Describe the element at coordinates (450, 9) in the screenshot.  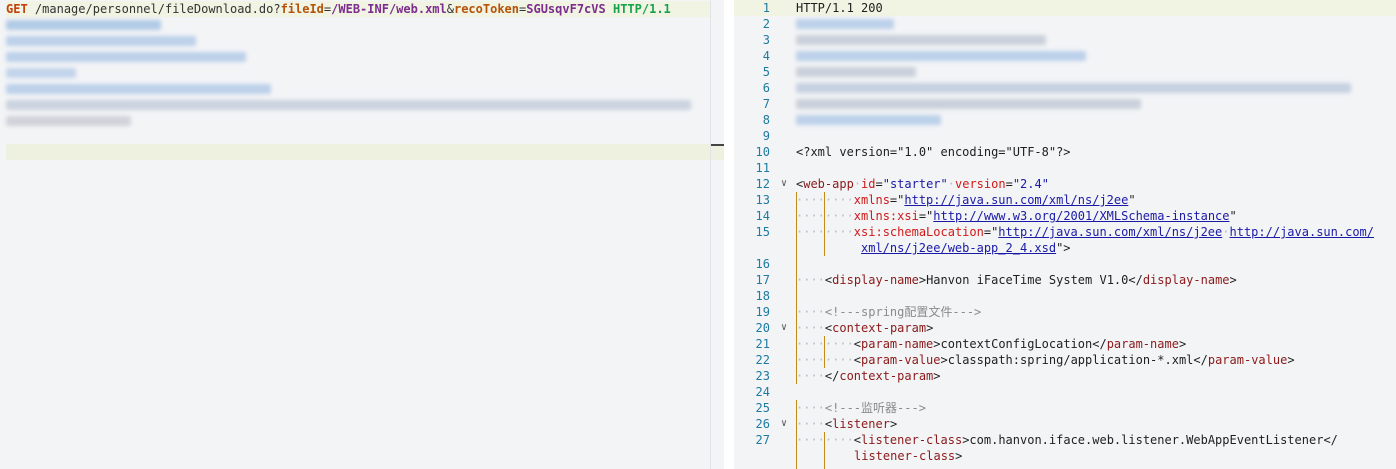
I see `request-amp: &` at that location.